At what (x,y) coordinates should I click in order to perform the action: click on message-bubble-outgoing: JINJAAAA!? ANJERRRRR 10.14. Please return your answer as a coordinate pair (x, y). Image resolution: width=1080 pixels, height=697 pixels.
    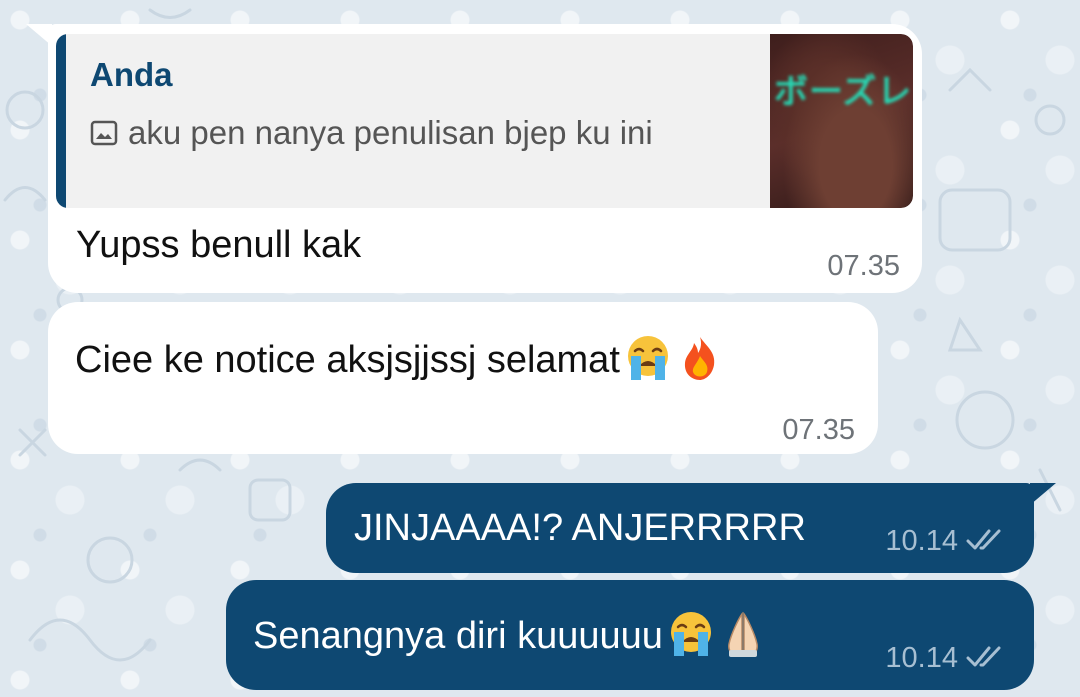
    Looking at the image, I should click on (691, 528).